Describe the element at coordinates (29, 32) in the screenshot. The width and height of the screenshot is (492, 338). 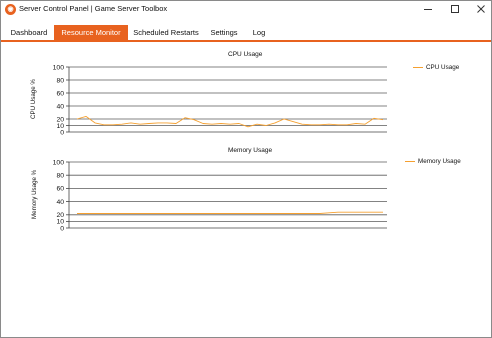
I see `tab-dashboard: Dashboard` at that location.